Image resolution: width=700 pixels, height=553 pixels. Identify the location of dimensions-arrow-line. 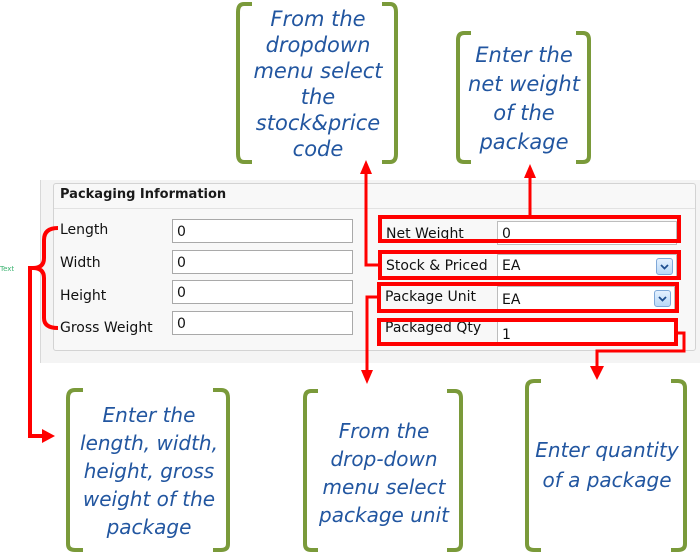
(36, 352).